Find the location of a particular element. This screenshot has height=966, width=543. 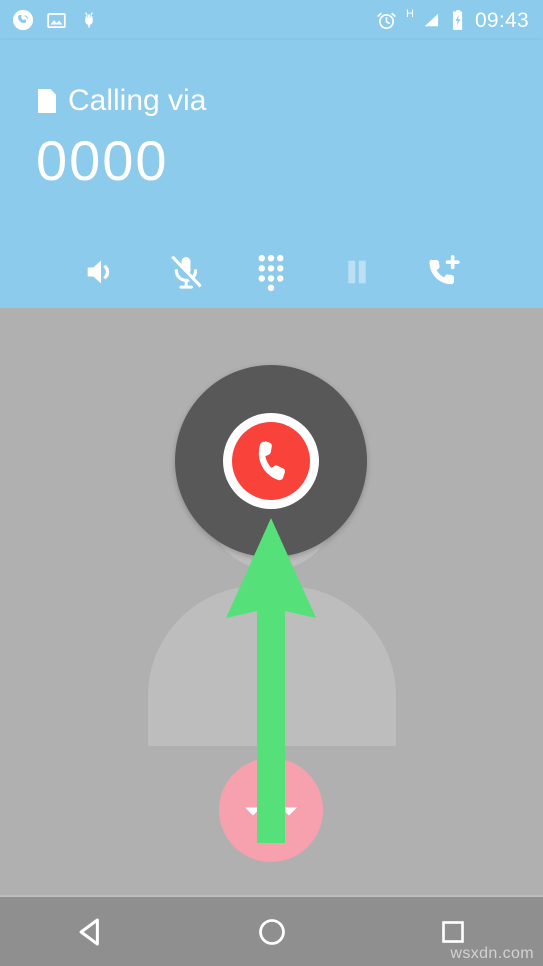

call-controls-row is located at coordinates (271, 272).